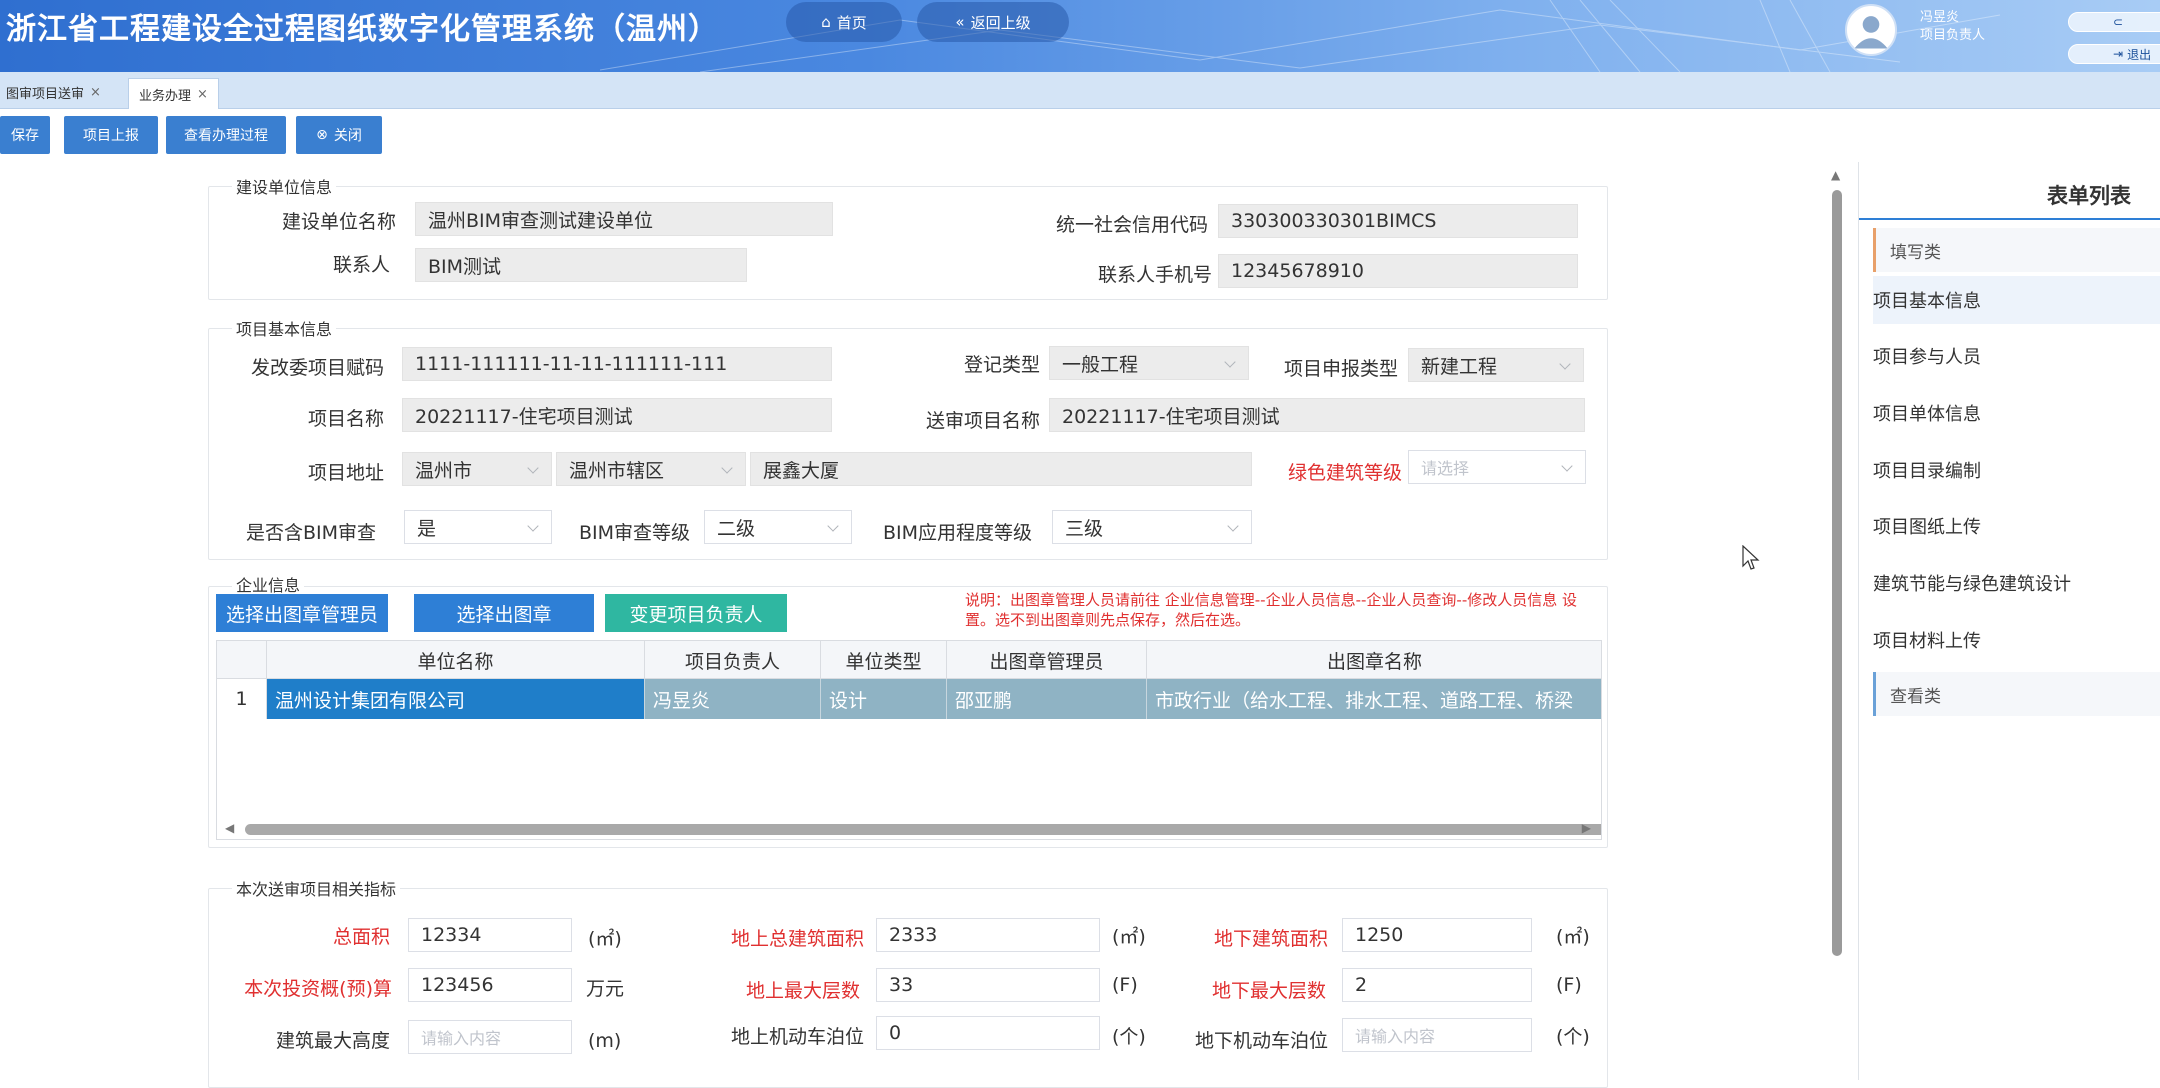 This screenshot has height=1088, width=2160. I want to click on project-code-field: 1111-111111-11-11-111111-111, so click(617, 364).